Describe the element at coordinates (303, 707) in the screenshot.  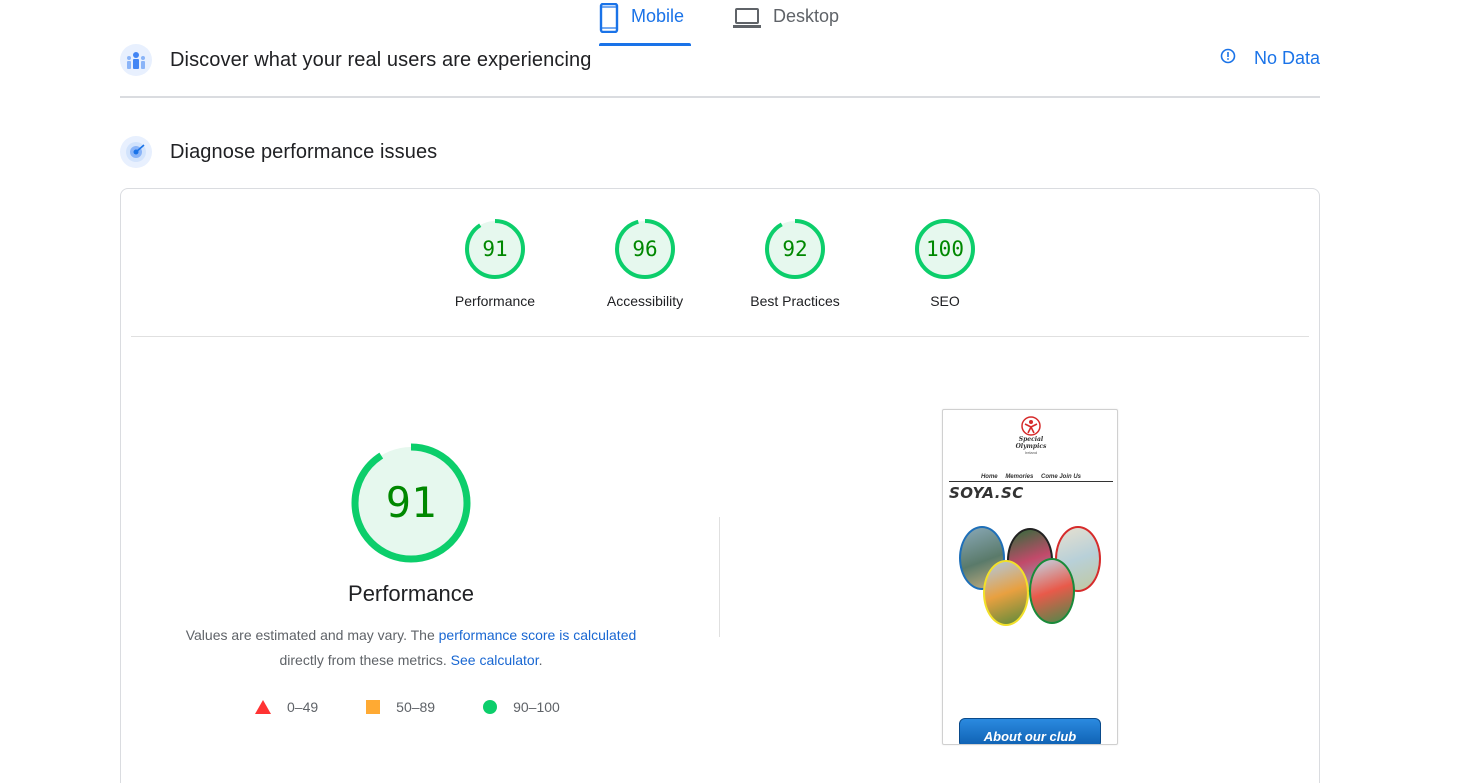
I see `legend-range: 0–49` at that location.